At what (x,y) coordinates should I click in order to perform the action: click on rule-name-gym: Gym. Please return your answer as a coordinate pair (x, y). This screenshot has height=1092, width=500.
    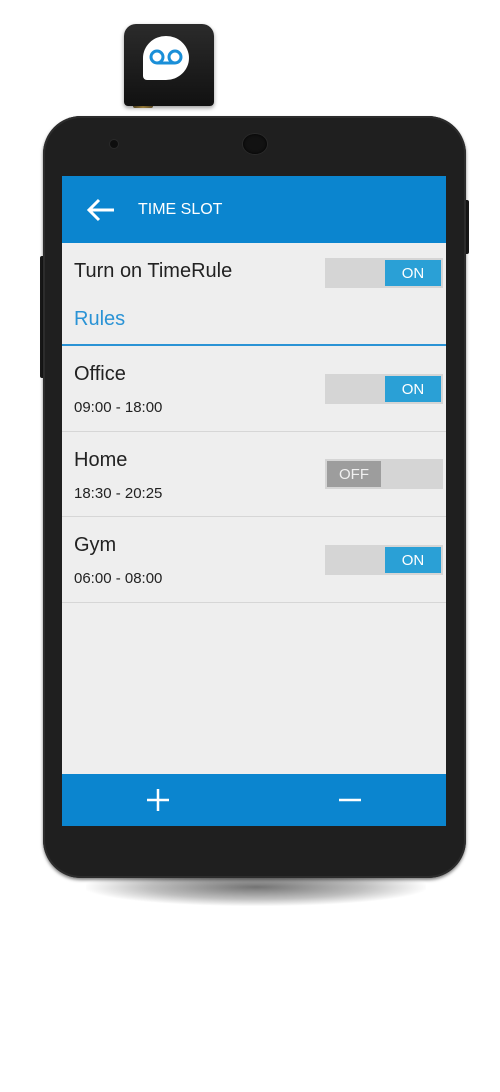
    Looking at the image, I should click on (95, 545).